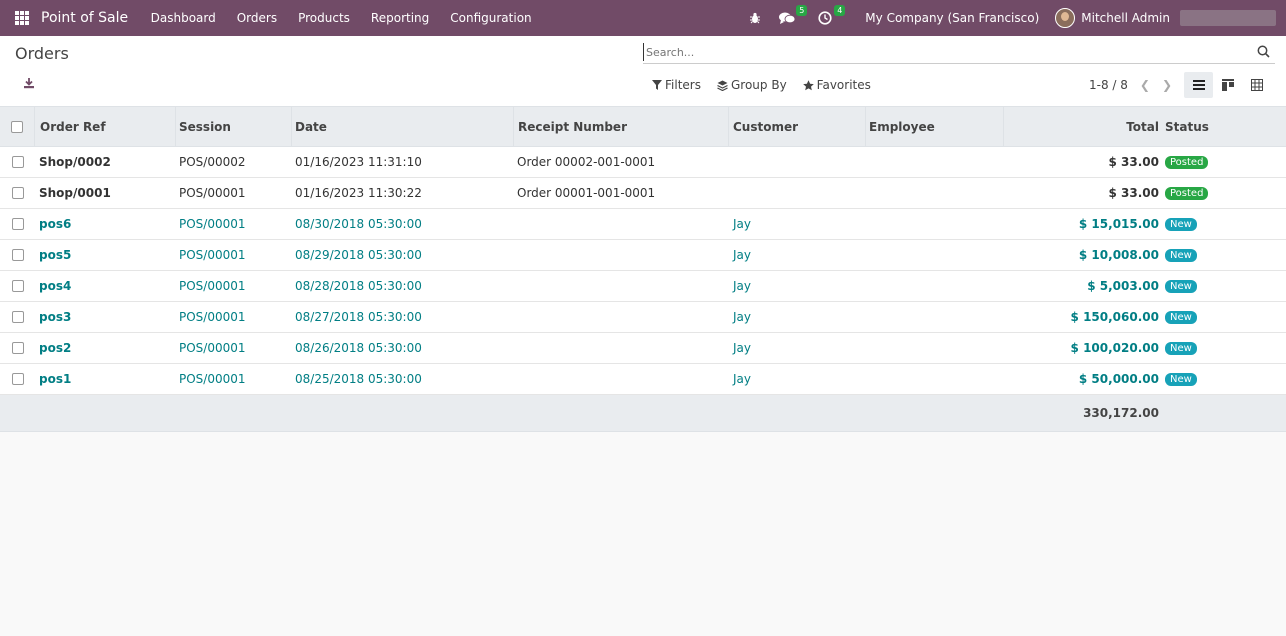 The image size is (1286, 636). I want to click on search-icon, so click(1264, 52).